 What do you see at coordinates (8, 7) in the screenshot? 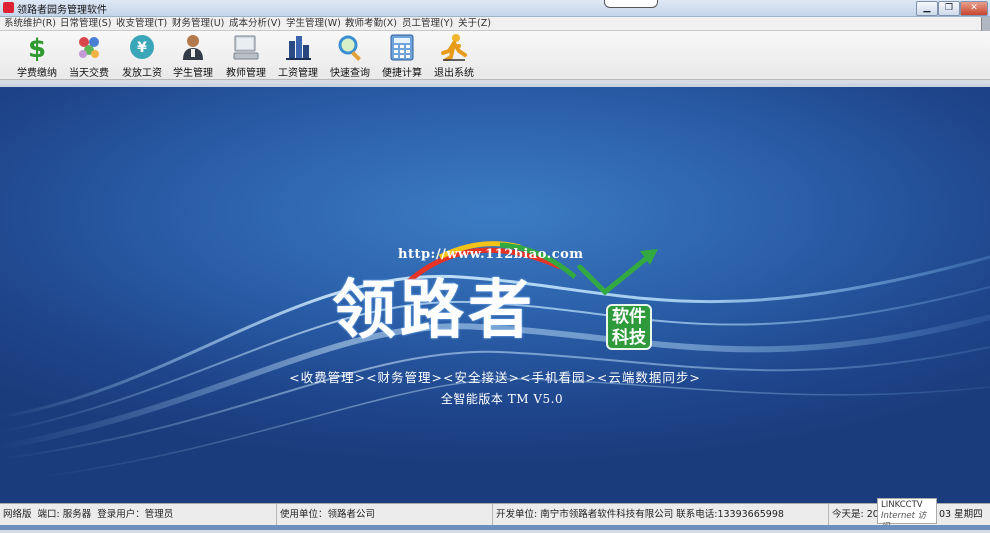
I see `app-icon` at bounding box center [8, 7].